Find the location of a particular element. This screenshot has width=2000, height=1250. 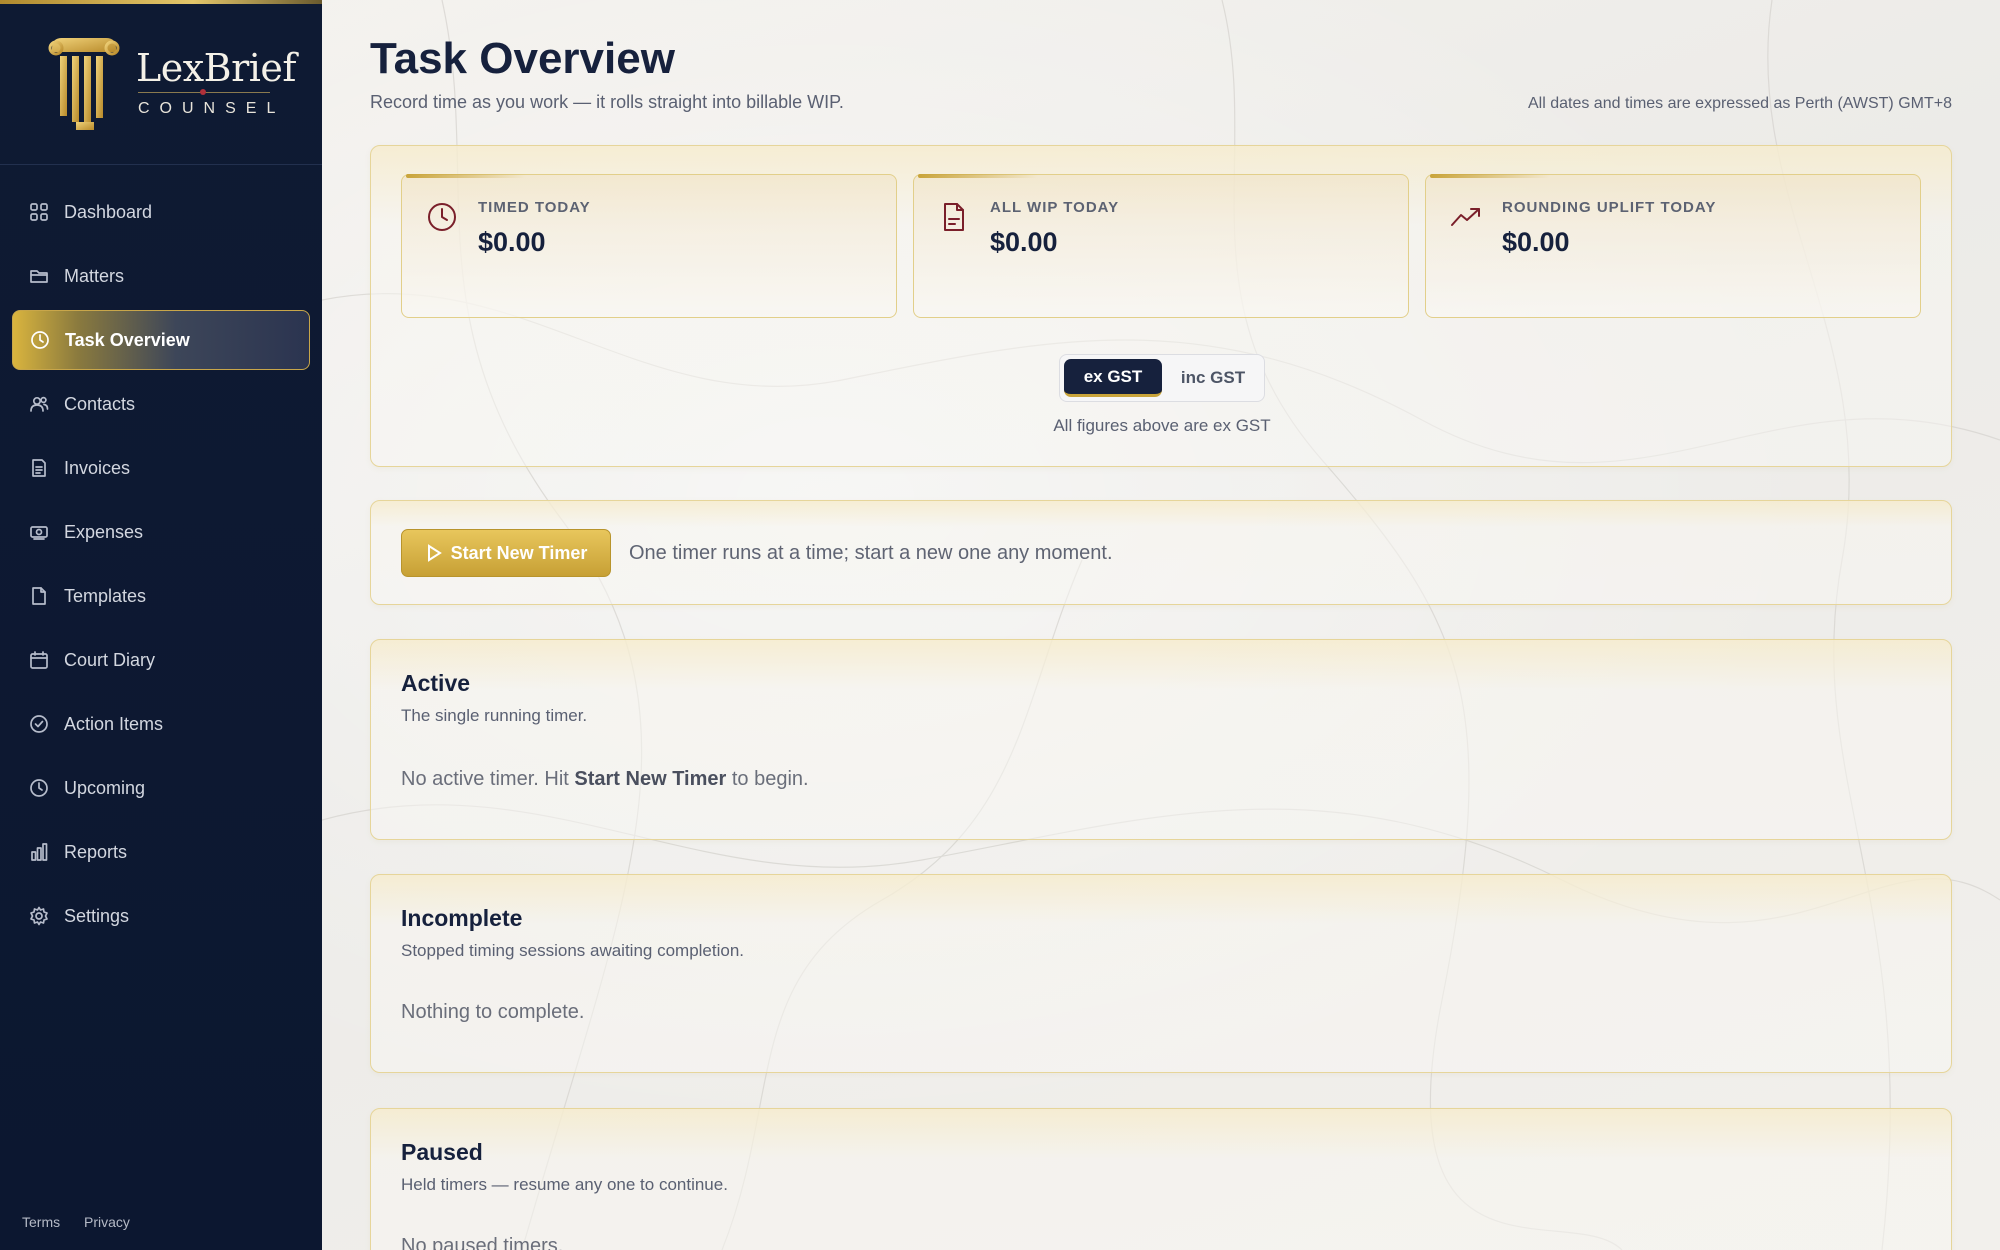

sidebar-item-label: Invoices is located at coordinates (97, 467).